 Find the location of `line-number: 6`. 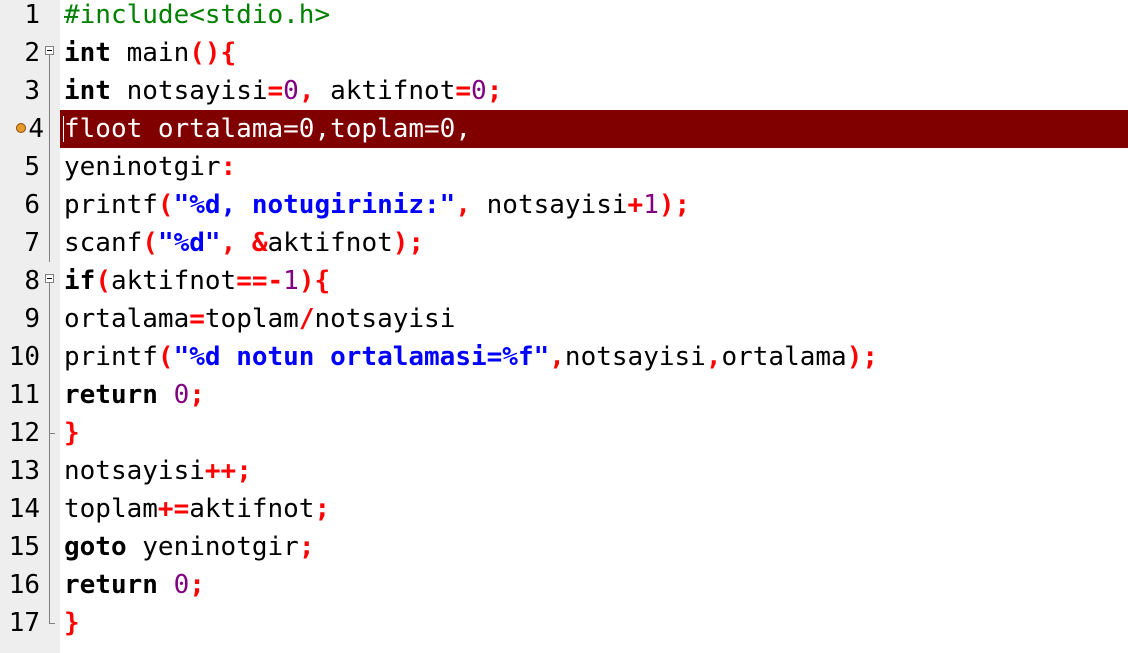

line-number: 6 is located at coordinates (20, 205).